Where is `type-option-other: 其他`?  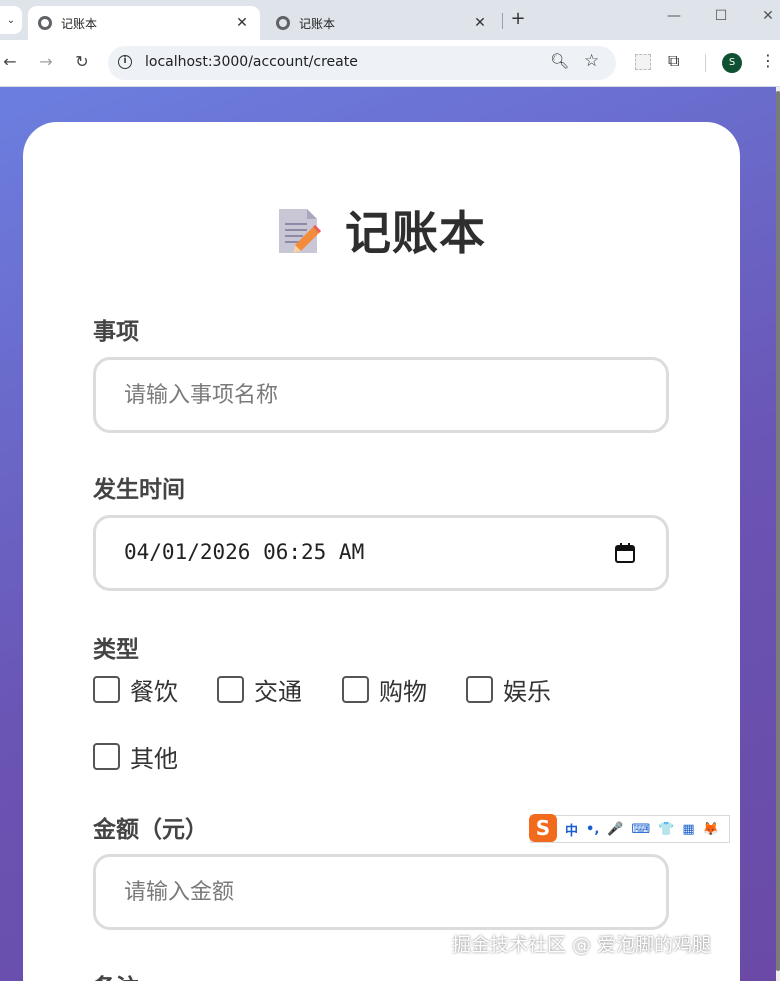
type-option-other: 其他 is located at coordinates (135, 756).